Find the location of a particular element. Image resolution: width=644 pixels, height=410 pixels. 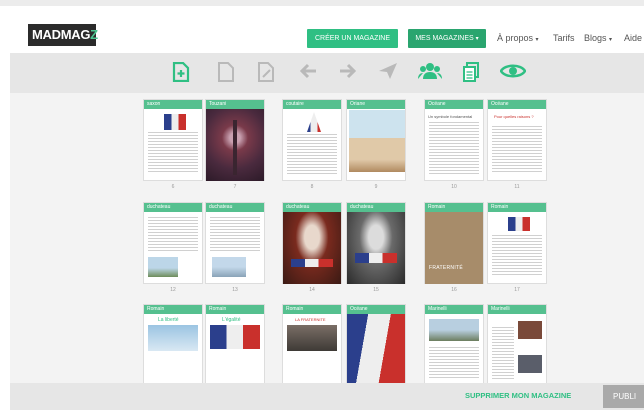

magazine-page: Océane Un symbole fondamental is located at coordinates (454, 140).